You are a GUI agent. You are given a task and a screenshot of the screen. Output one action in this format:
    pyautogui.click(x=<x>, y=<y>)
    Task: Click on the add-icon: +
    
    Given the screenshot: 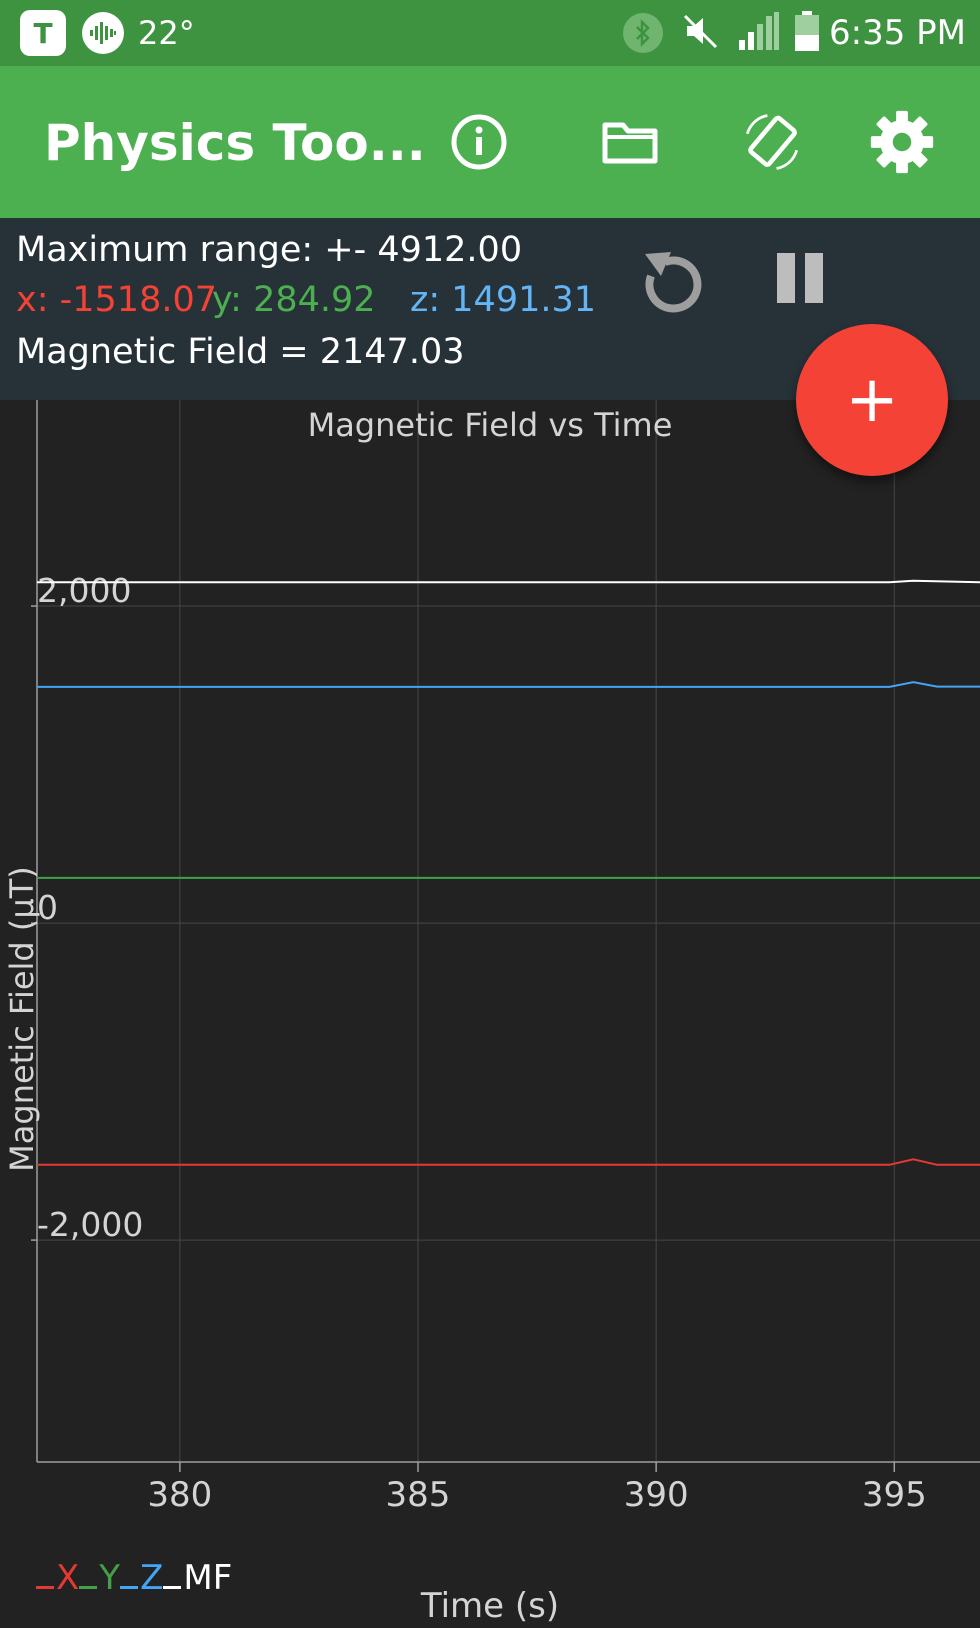 What is the action you would take?
    pyautogui.click(x=872, y=400)
    